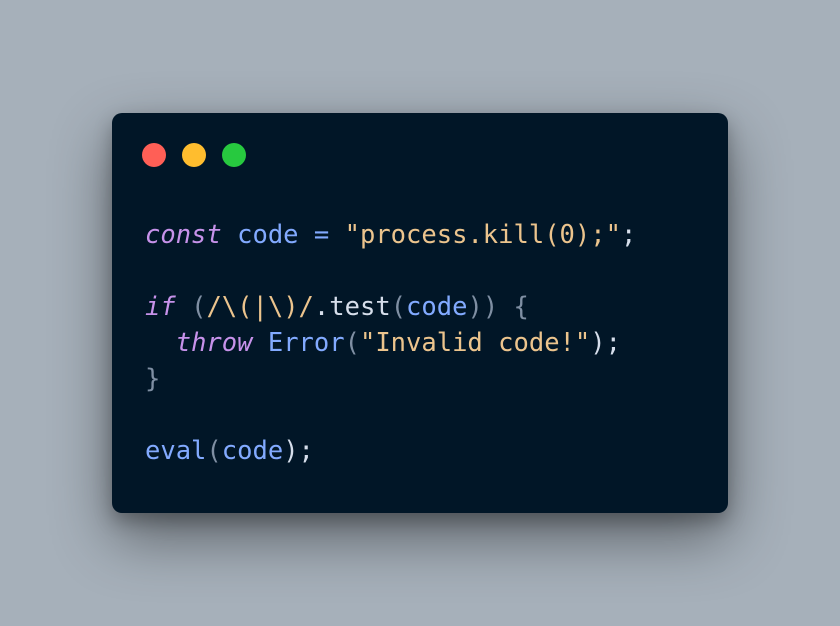 This screenshot has height=626, width=840. Describe the element at coordinates (390, 379) in the screenshot. I see `code-line: }` at that location.